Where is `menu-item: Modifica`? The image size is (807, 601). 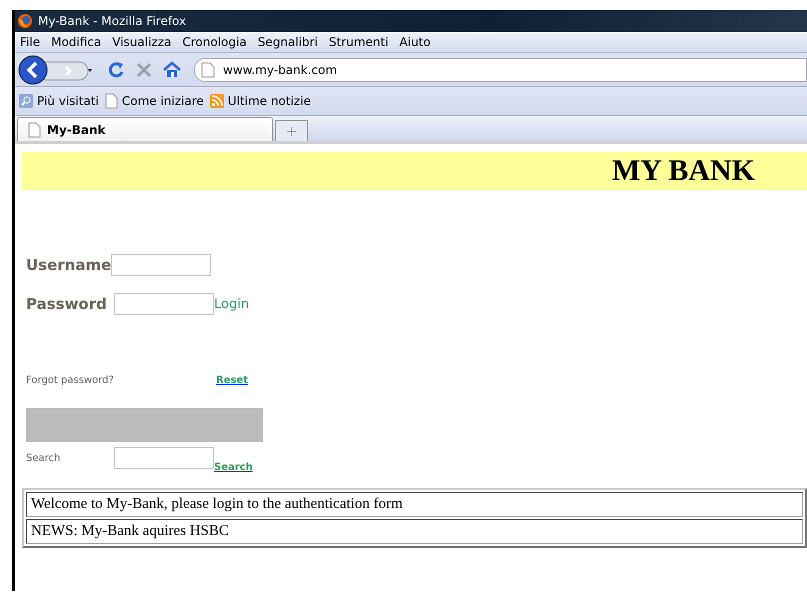
menu-item: Modifica is located at coordinates (76, 42).